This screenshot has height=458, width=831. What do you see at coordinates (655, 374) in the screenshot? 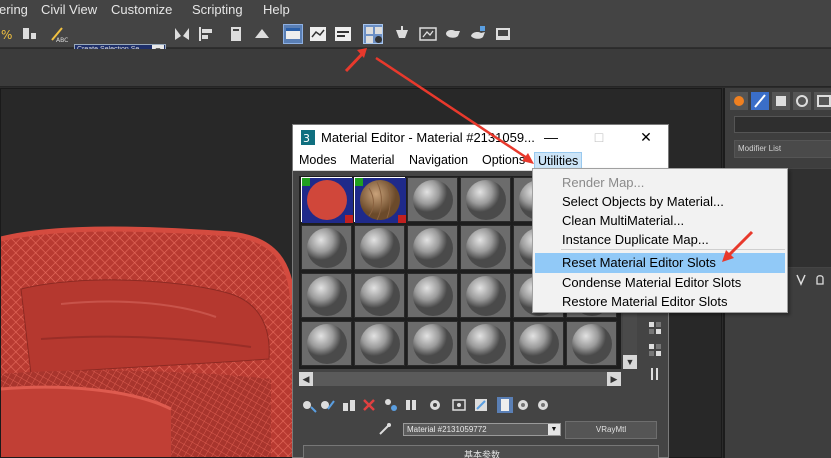
I see `video-color-check-icon` at bounding box center [655, 374].